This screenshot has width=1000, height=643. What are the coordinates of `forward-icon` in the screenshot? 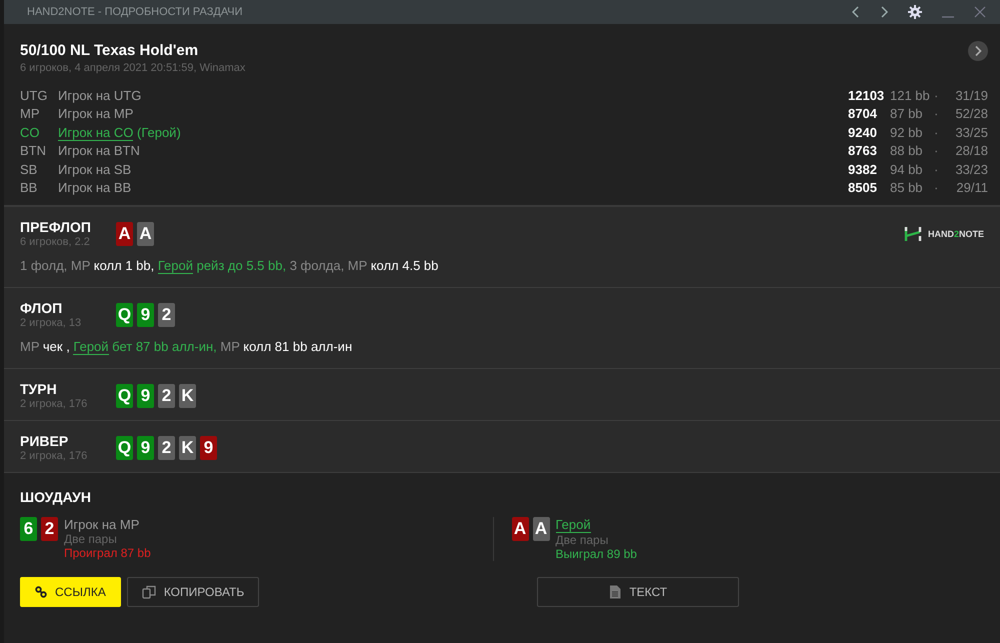 It's located at (884, 12).